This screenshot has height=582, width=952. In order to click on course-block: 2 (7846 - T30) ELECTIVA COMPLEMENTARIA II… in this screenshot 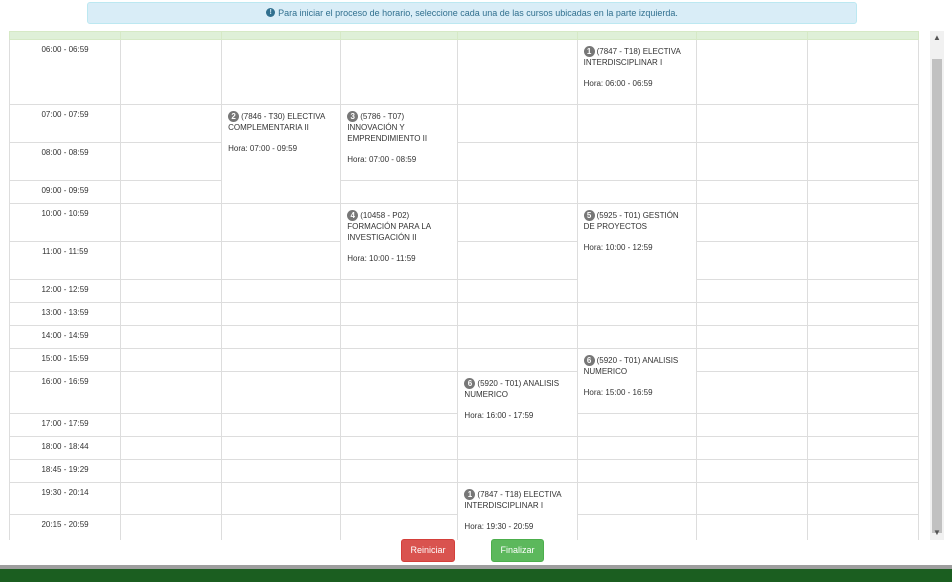, I will do `click(281, 131)`.